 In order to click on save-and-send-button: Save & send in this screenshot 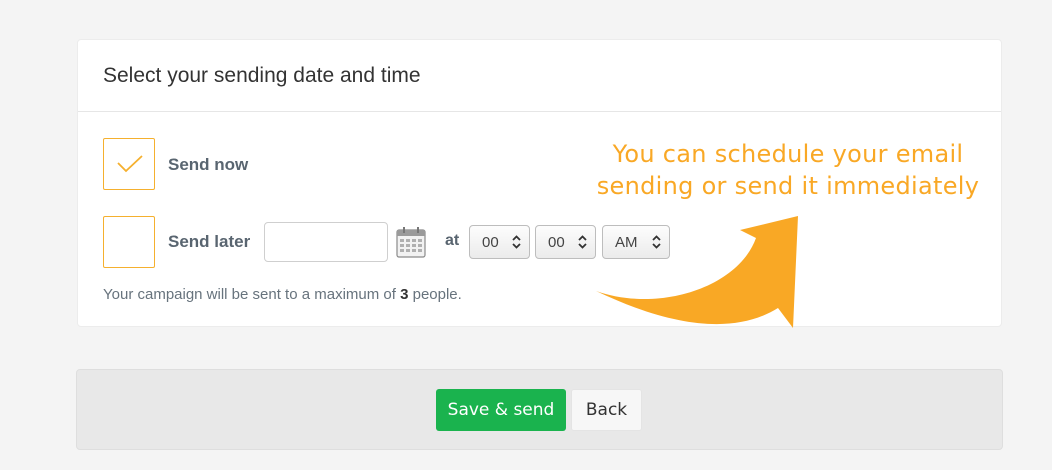, I will do `click(501, 410)`.